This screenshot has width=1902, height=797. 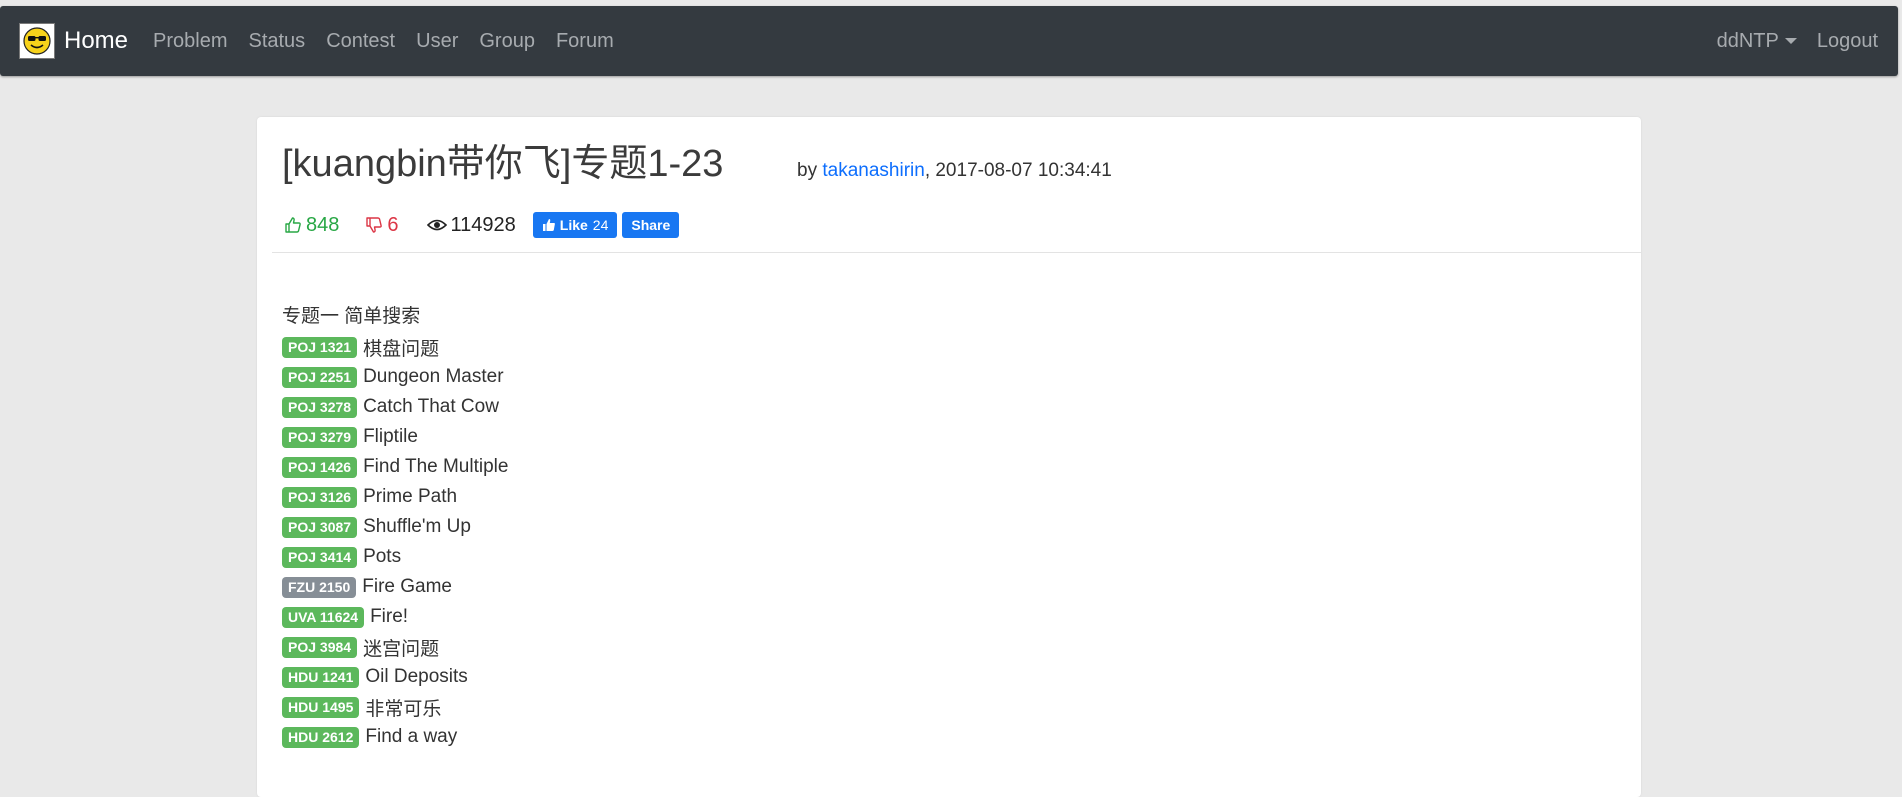 I want to click on problem-title: Fliptile, so click(x=390, y=436).